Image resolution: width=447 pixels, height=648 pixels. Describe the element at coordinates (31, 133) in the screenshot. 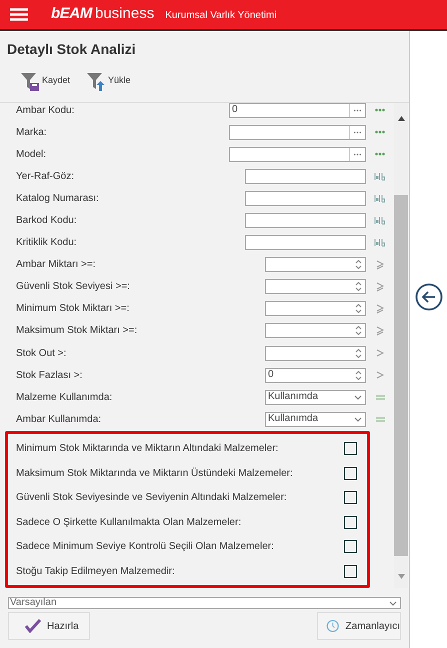

I see `field-label: Marka:` at that location.